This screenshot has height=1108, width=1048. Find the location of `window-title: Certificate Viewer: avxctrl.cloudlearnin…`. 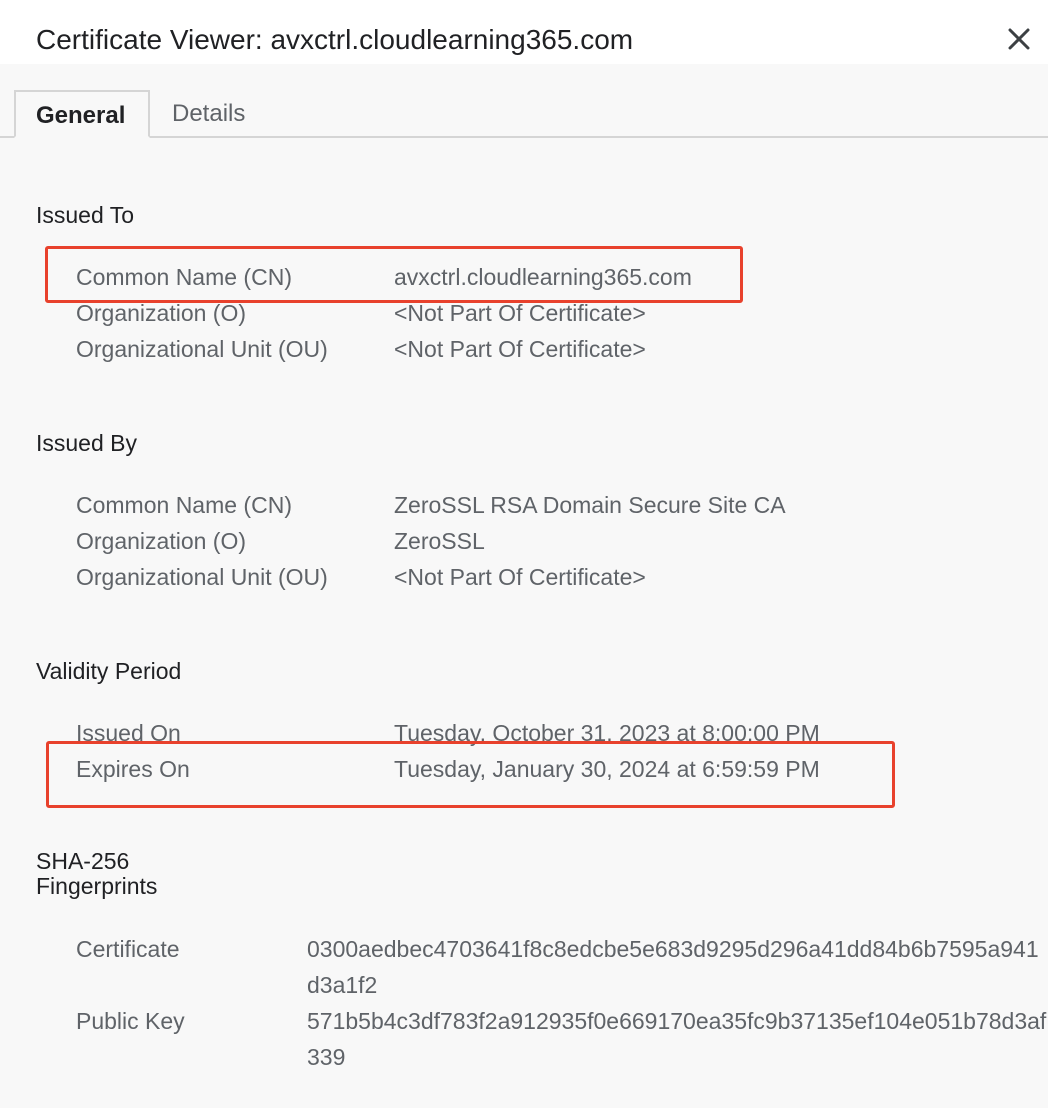

window-title: Certificate Viewer: avxctrl.cloudlearnin… is located at coordinates (335, 39).